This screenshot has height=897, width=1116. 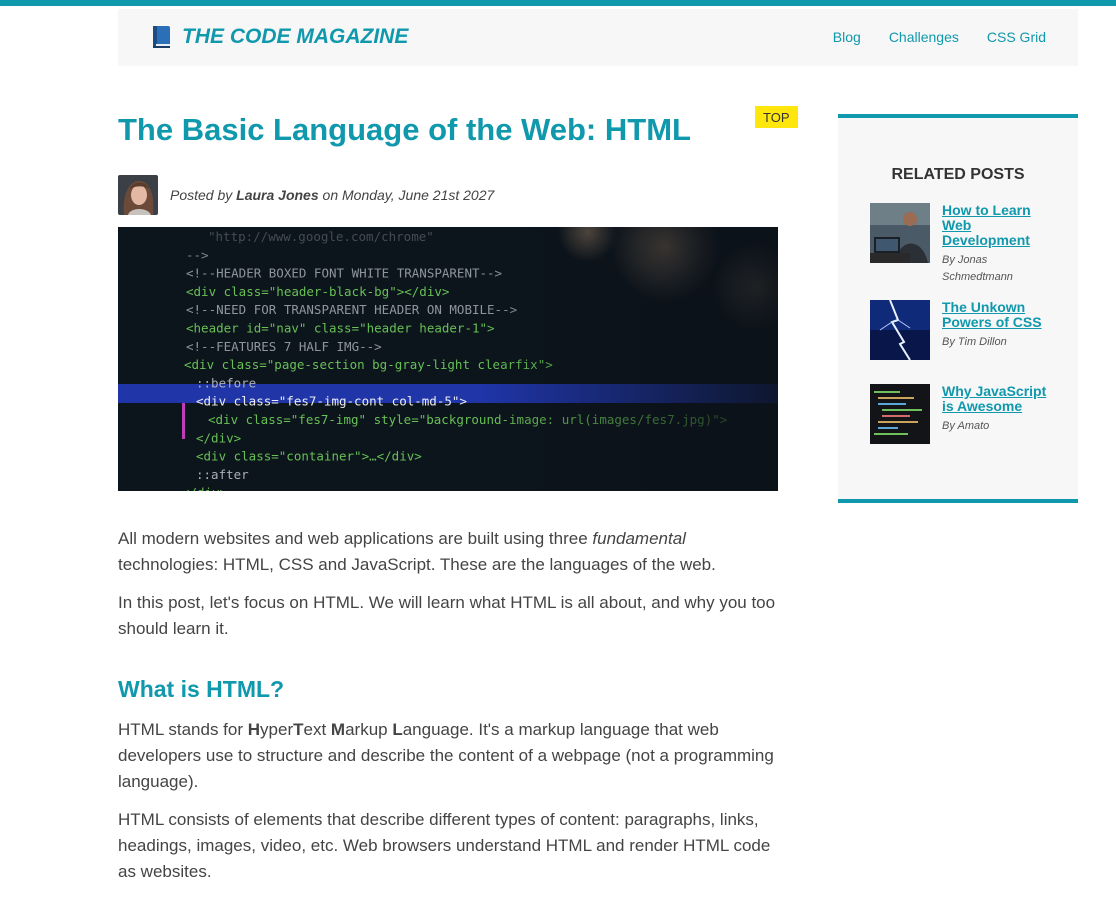 I want to click on related-post-3: Why JavaScript is Awesome By Amato, so click(x=961, y=414).